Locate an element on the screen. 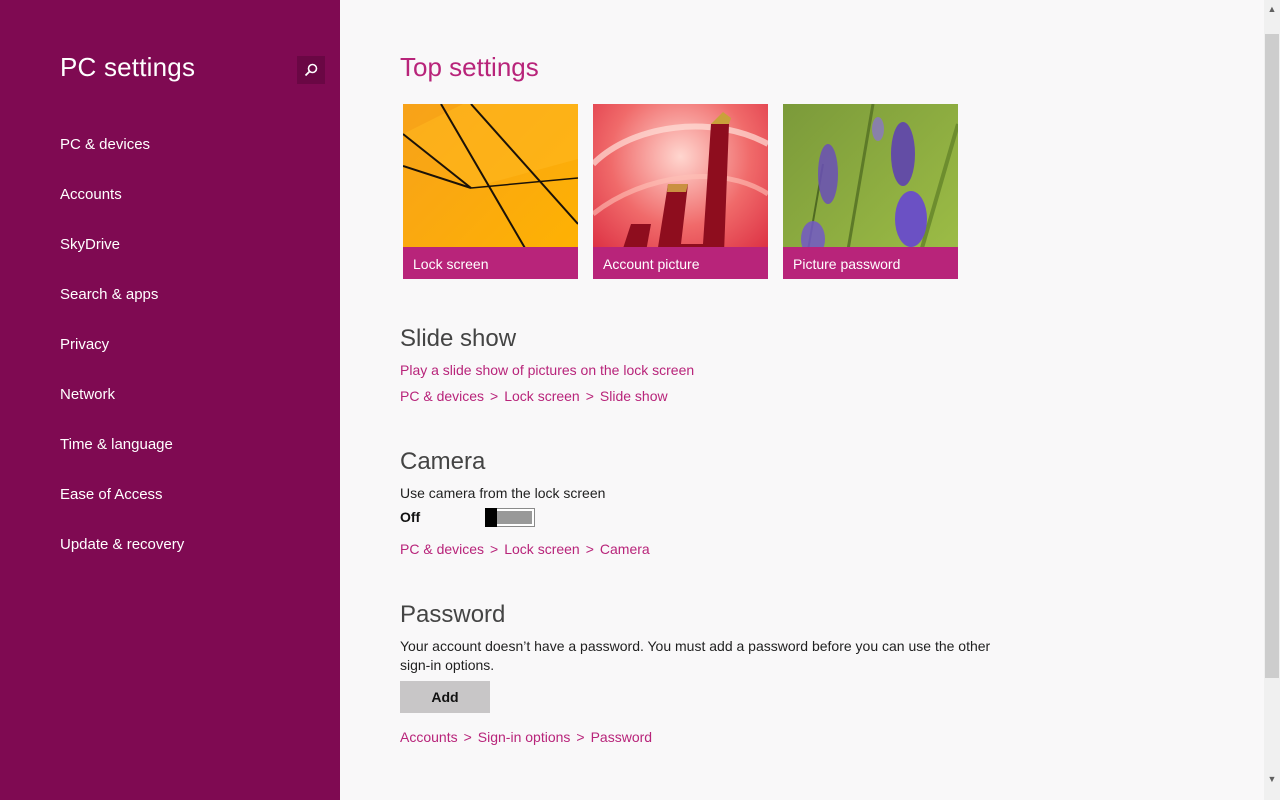 This screenshot has height=800, width=1280. tile-picture-password: Picture password is located at coordinates (870, 191).